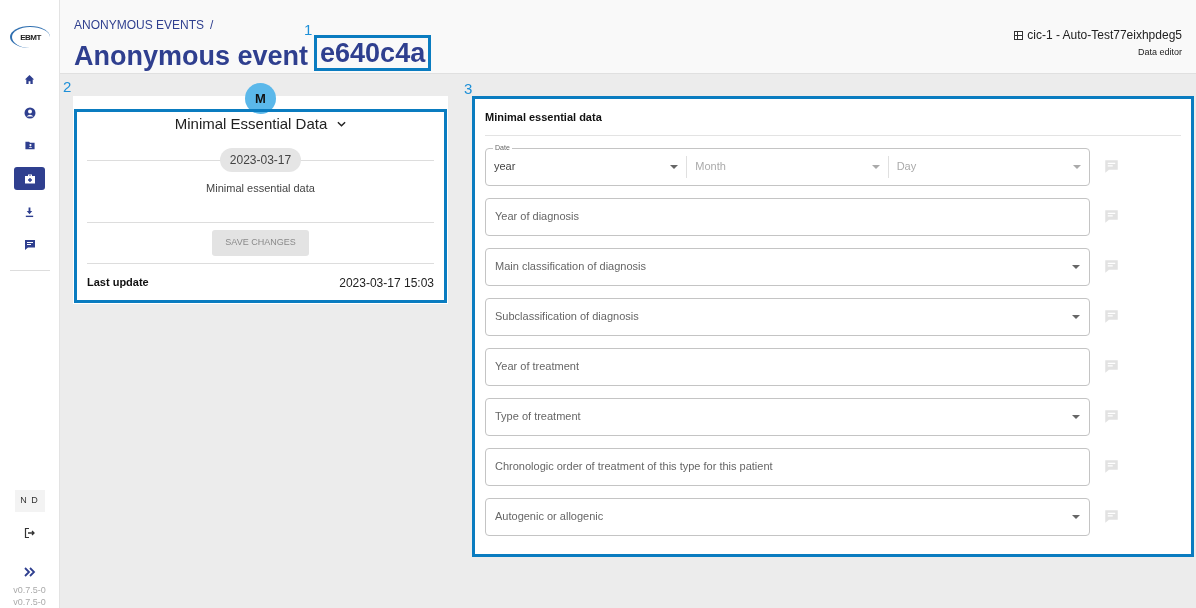  Describe the element at coordinates (139, 25) in the screenshot. I see `breadcrumb-link: ANONYMOUS EVENTS` at that location.